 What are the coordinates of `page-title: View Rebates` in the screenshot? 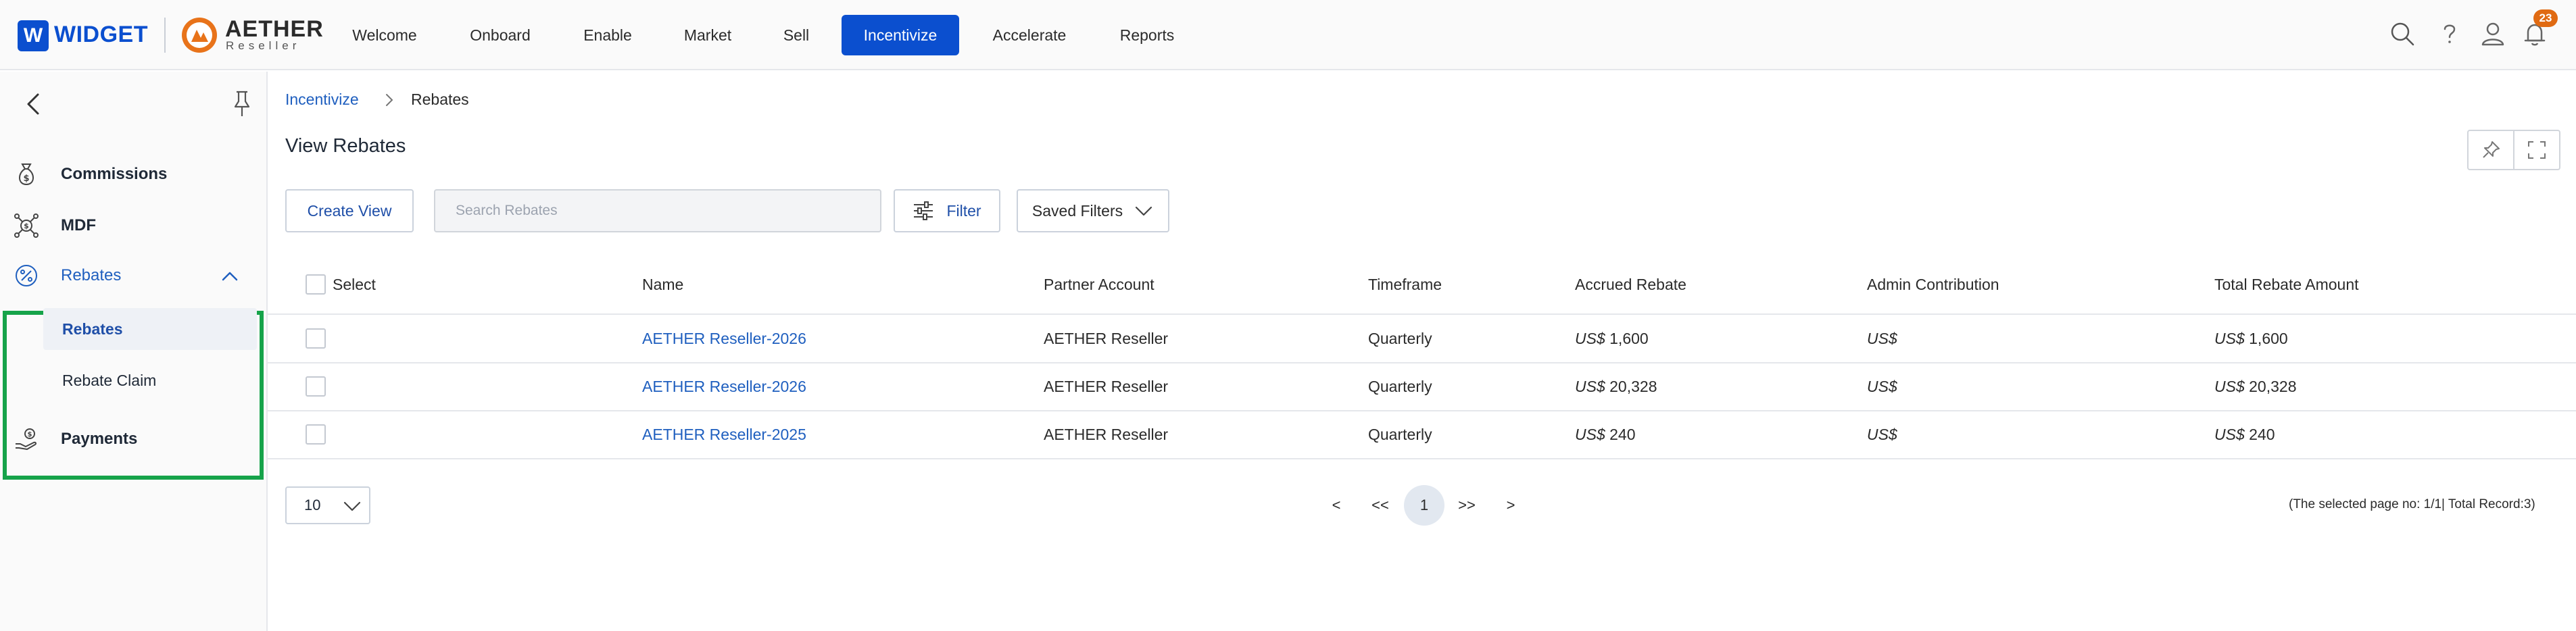 It's located at (345, 146).